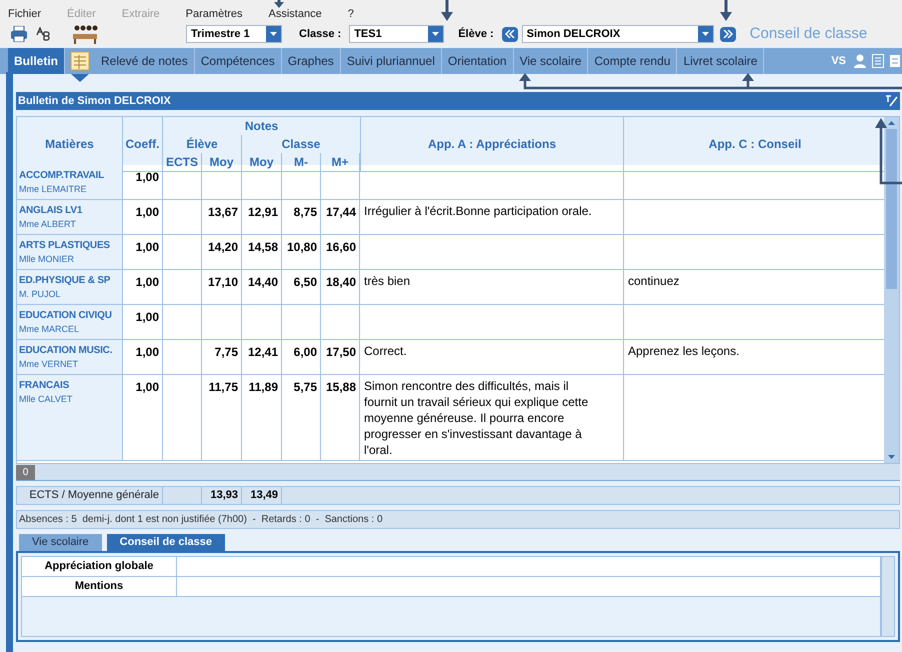  I want to click on tab: Conseil de classe, so click(165, 542).